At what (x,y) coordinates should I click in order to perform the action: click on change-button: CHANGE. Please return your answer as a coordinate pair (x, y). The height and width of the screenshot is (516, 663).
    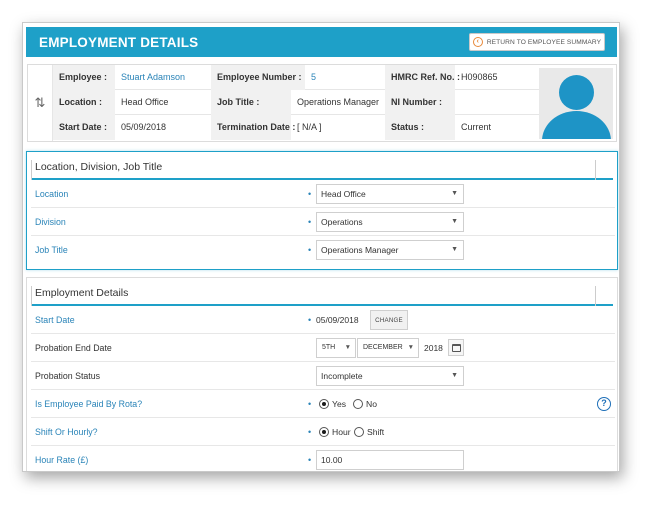
    Looking at the image, I should click on (389, 320).